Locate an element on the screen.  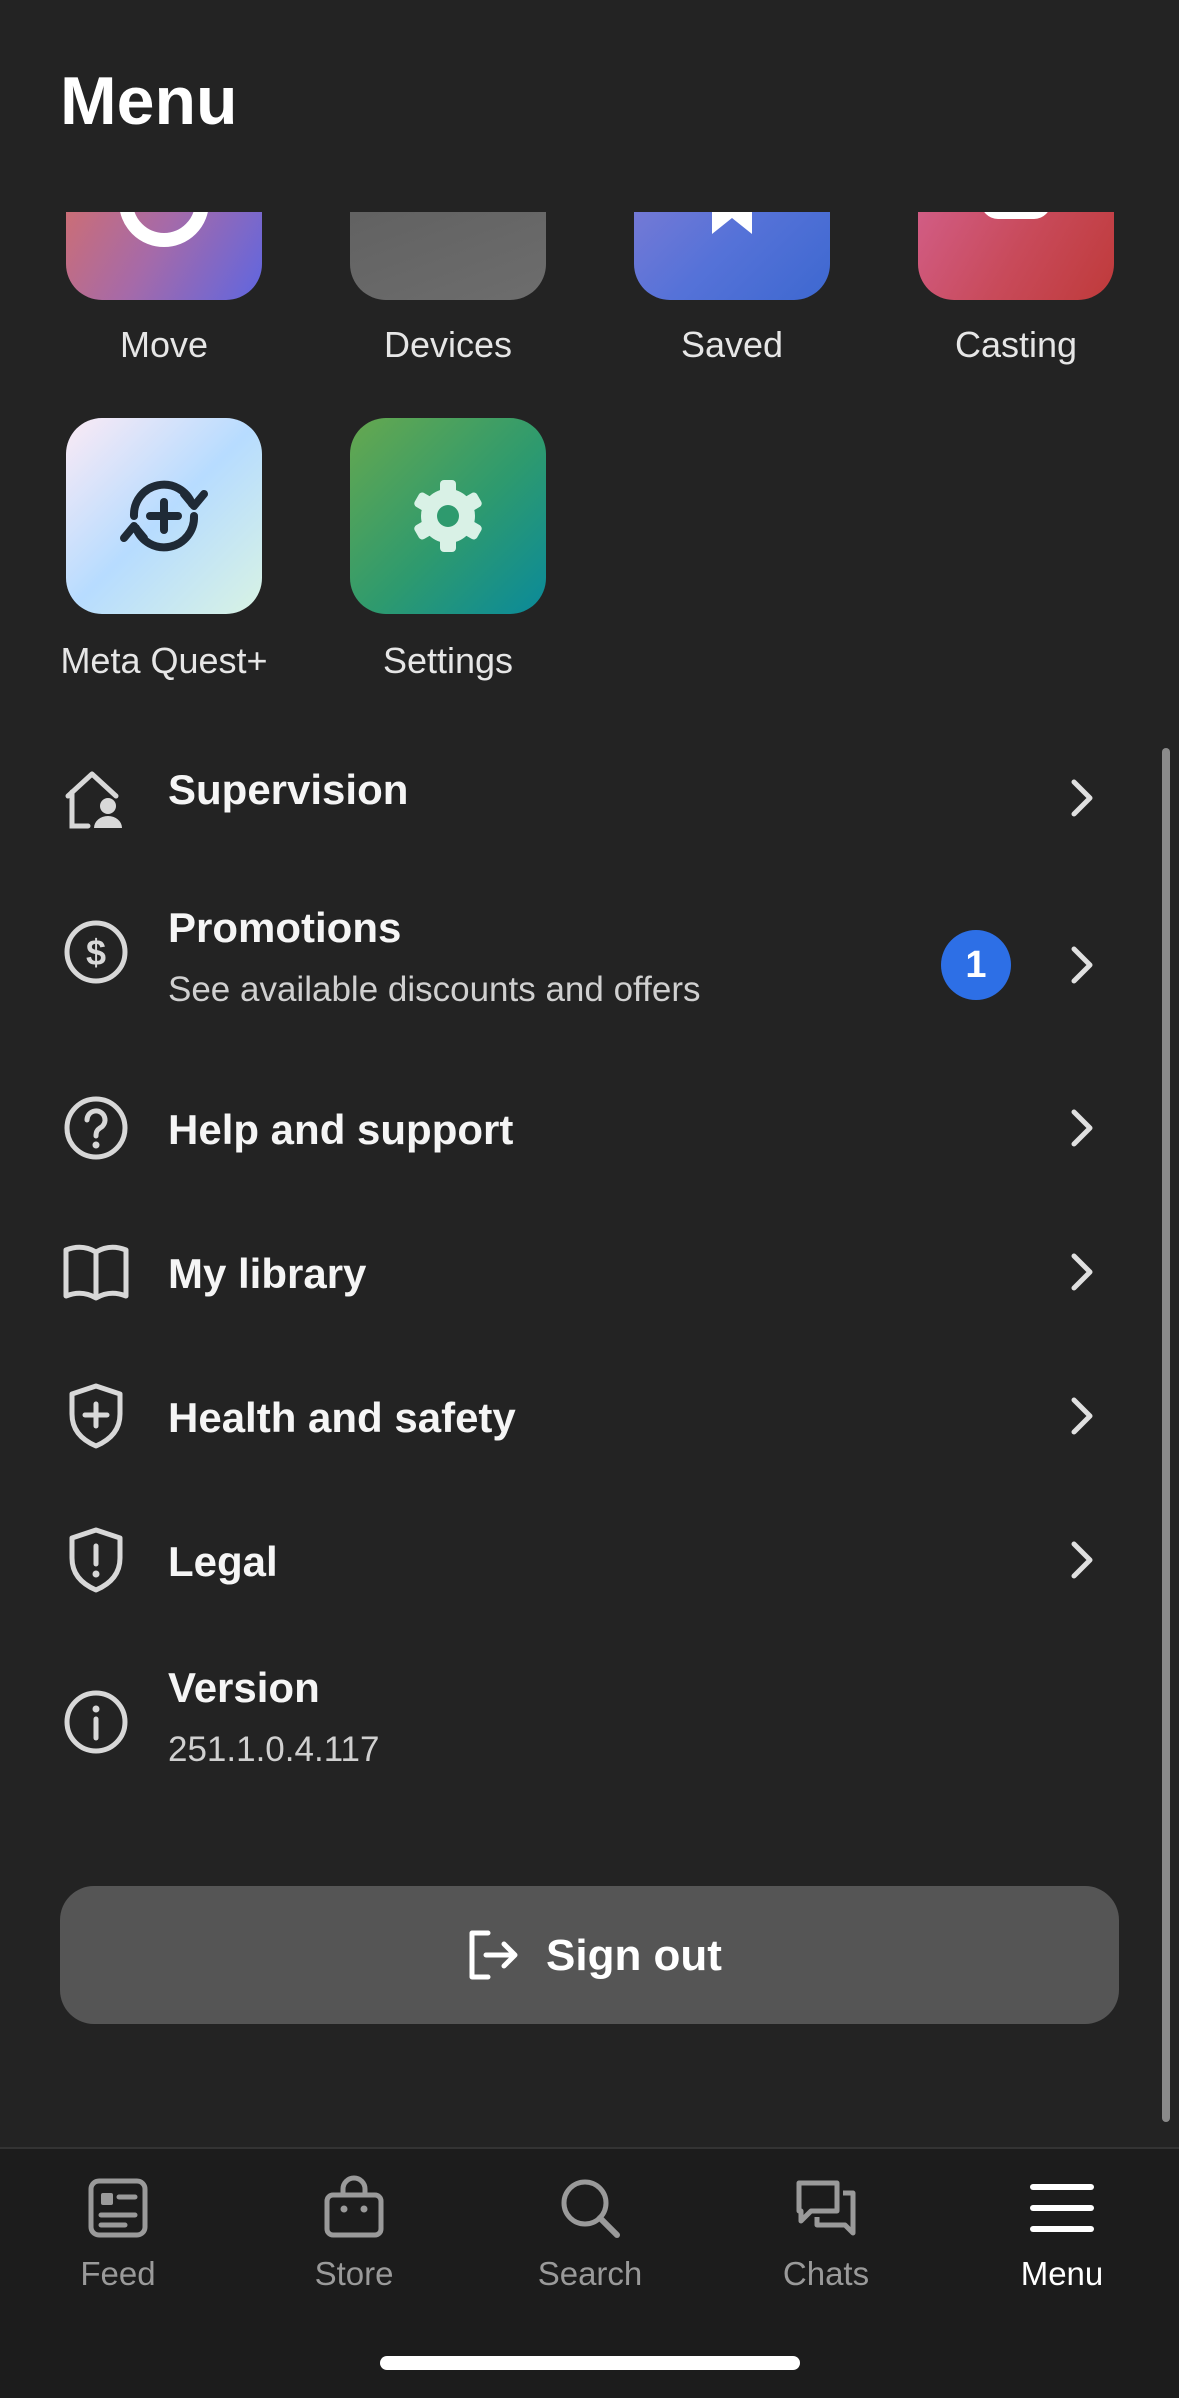
sign-out-icon is located at coordinates (493, 1955).